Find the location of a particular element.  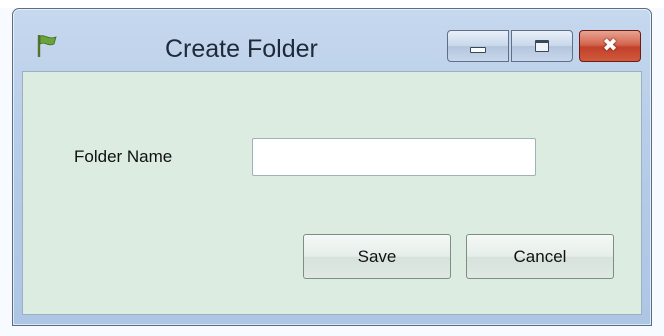

save-button: Save is located at coordinates (377, 256).